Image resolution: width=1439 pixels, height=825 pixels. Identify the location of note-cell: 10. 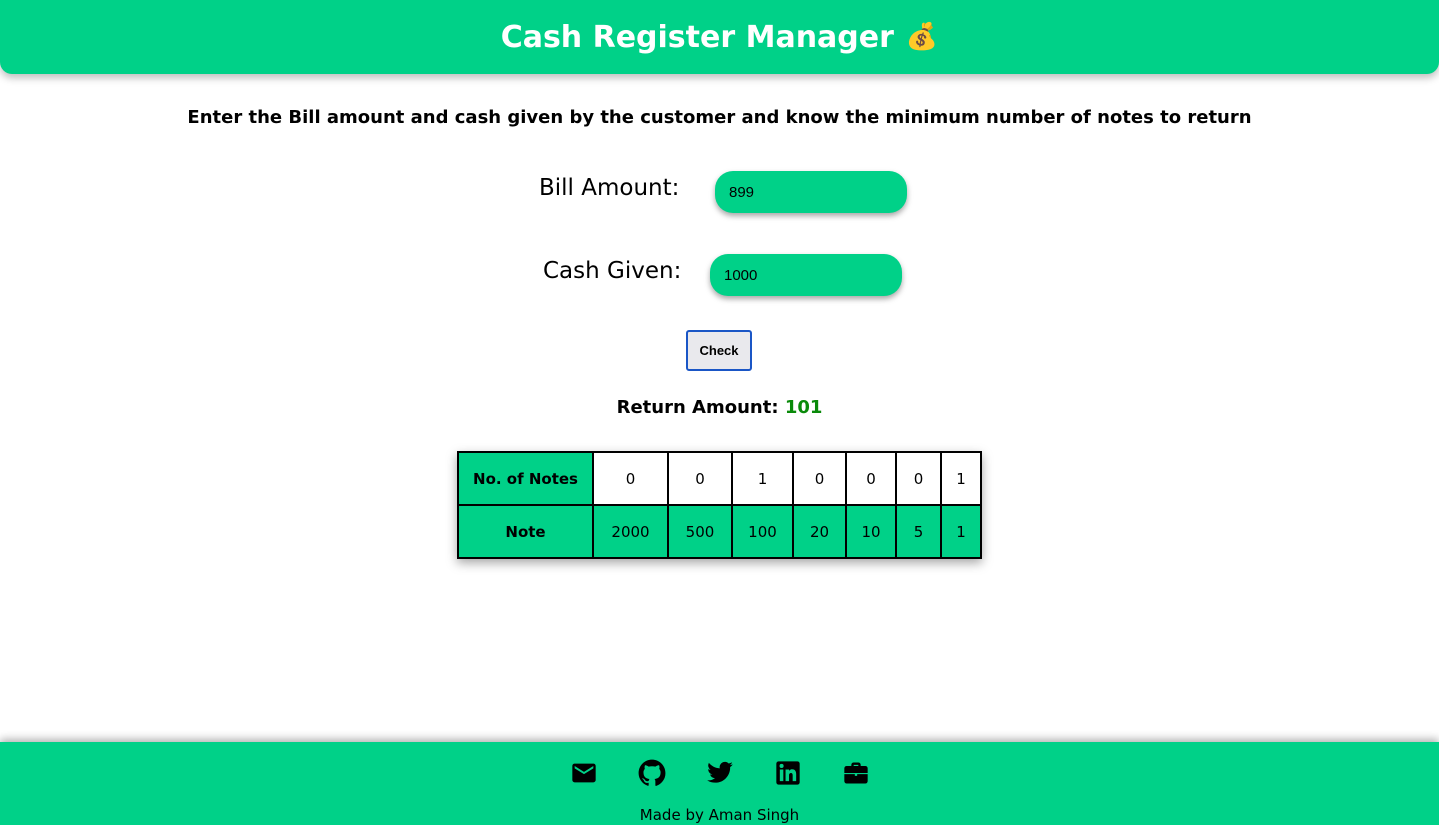
(871, 531).